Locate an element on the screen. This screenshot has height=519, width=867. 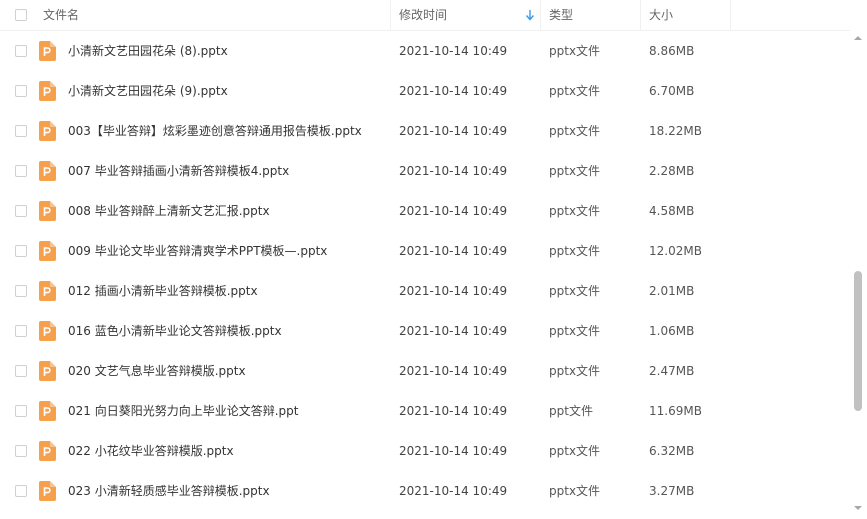
scroll-up-arrow-icon is located at coordinates (858, 38).